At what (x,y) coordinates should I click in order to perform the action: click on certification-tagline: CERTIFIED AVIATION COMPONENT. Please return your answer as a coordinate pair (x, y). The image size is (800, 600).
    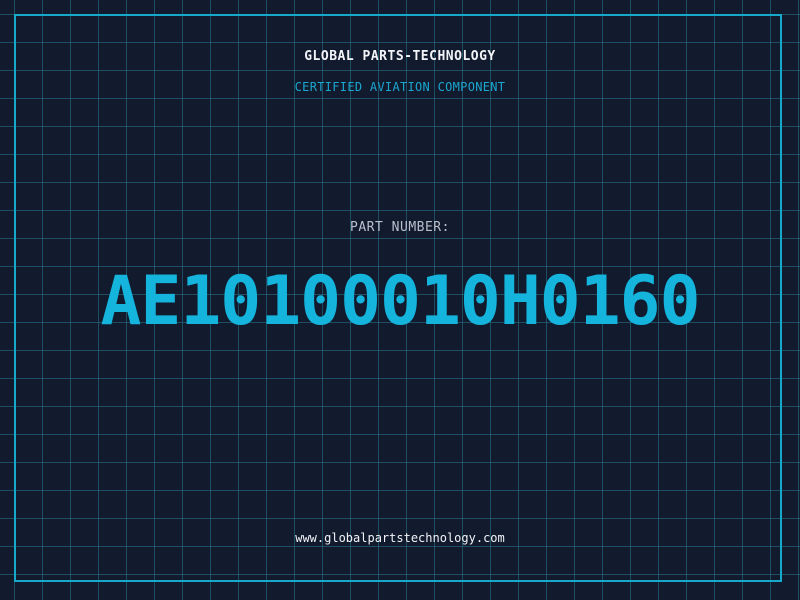
    Looking at the image, I should click on (400, 87).